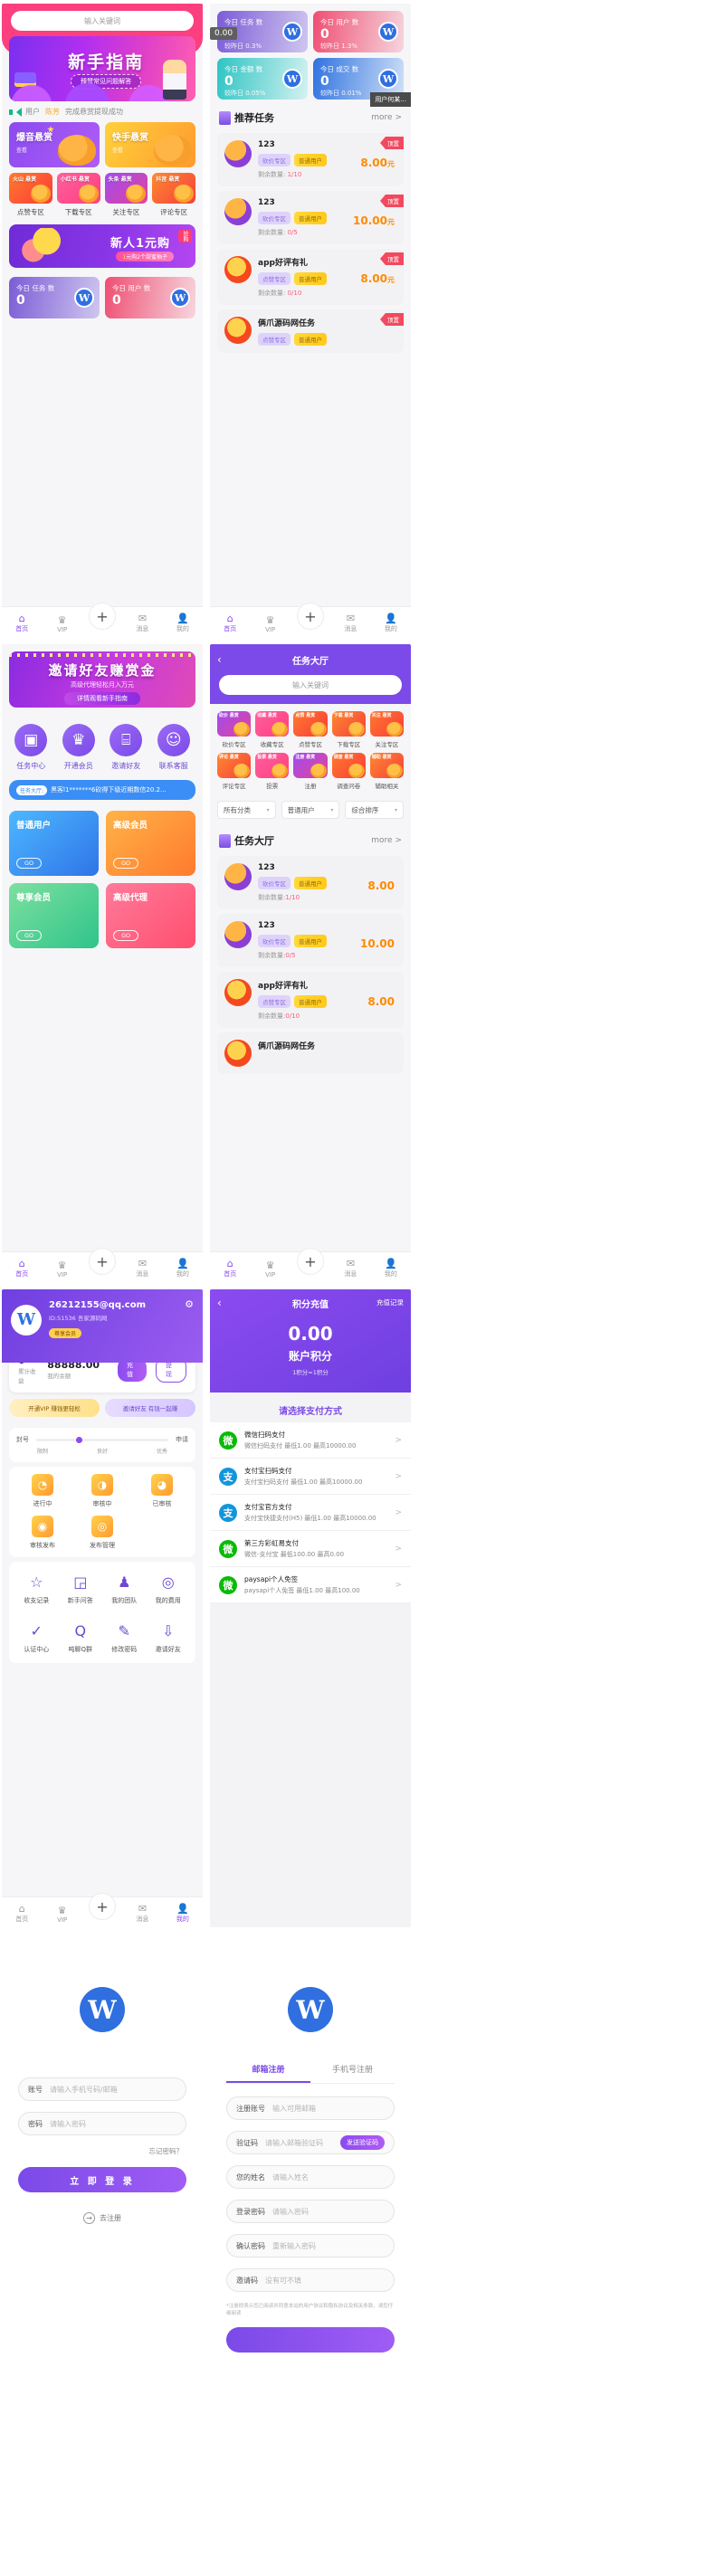  Describe the element at coordinates (311, 2177) in the screenshot. I see `name-field: 您的姓名 请输入姓名` at that location.